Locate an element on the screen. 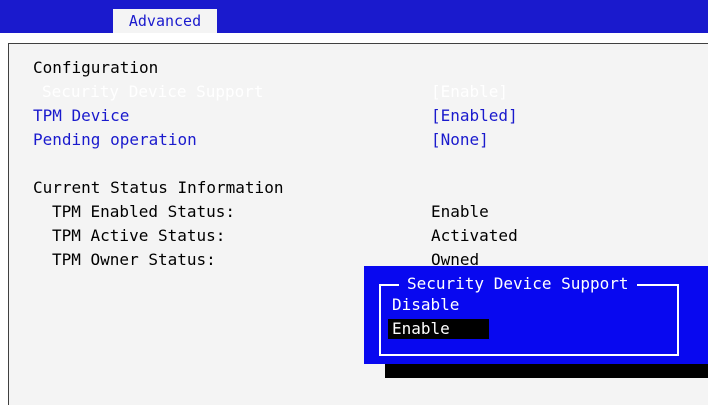 This screenshot has height=405, width=708. pending-operation-label: Pending operation is located at coordinates (115, 139).